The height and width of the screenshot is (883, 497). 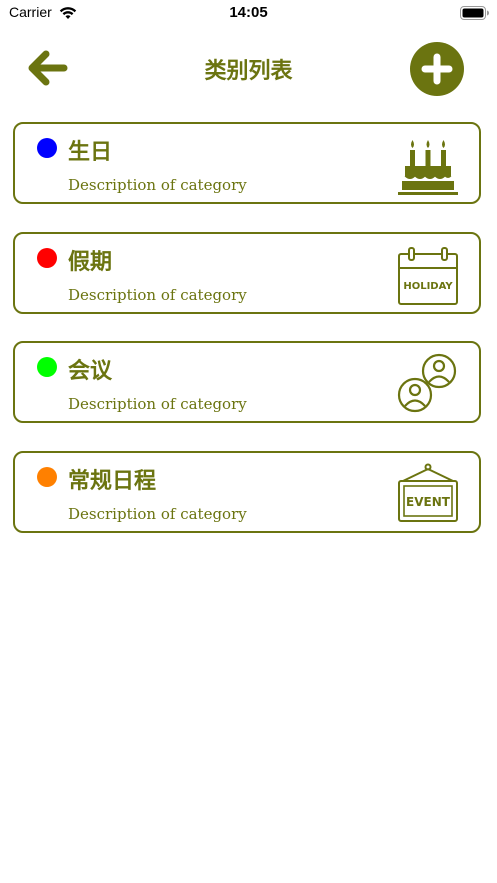 I want to click on status-time: 14:05, so click(x=248, y=12).